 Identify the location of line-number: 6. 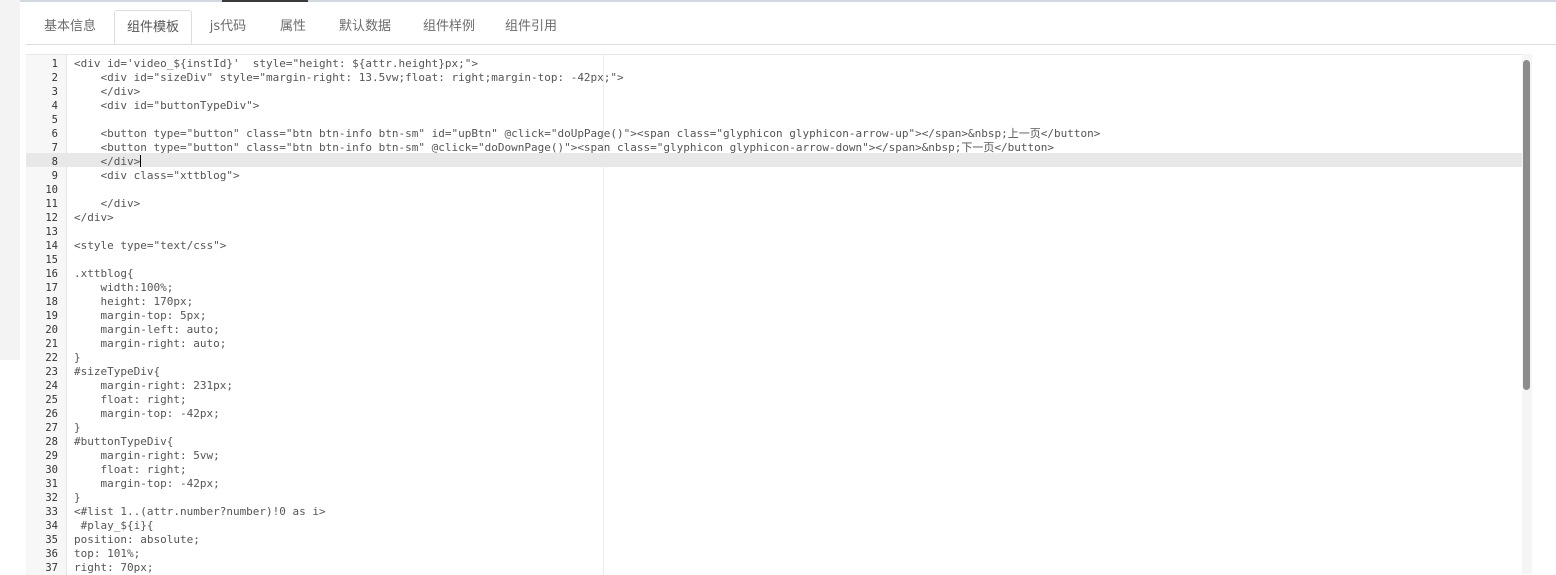
(54, 134).